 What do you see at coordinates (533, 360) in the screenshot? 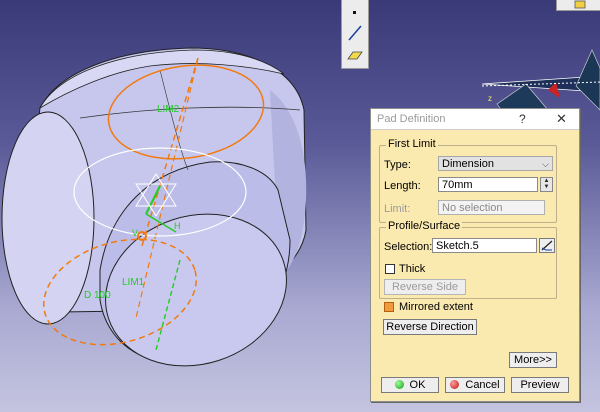
I see `more-button: More>>` at bounding box center [533, 360].